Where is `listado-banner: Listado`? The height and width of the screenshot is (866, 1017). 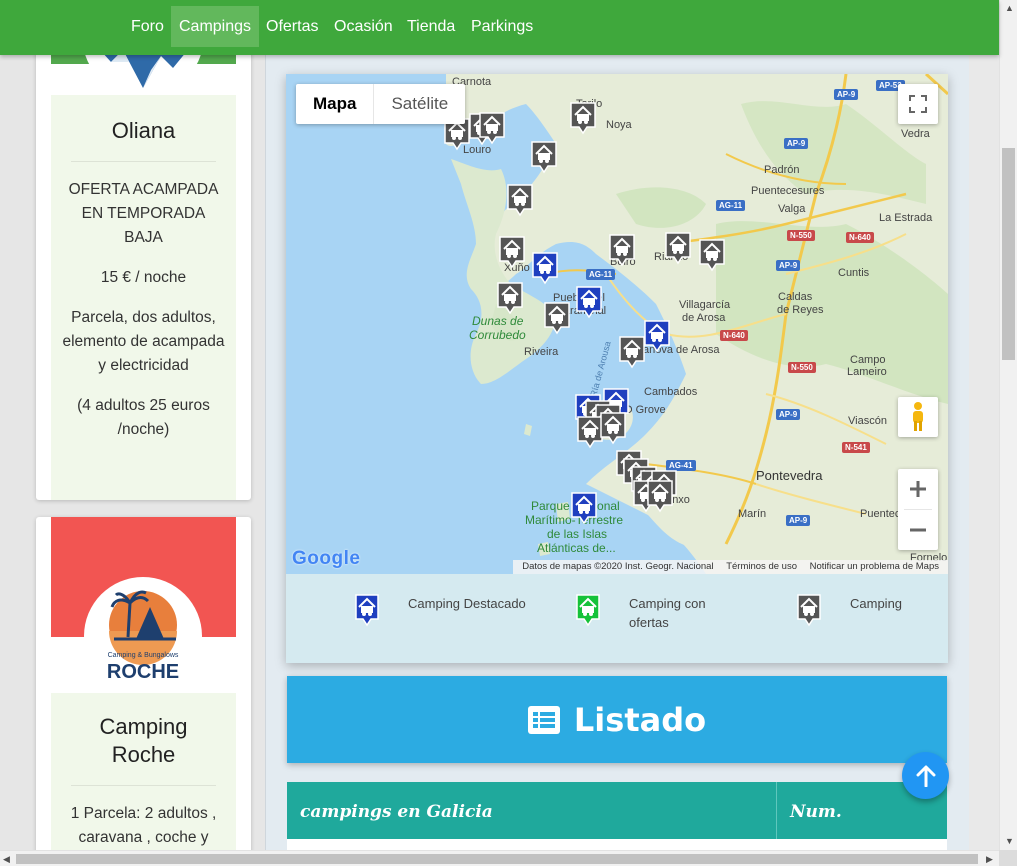
listado-banner: Listado is located at coordinates (617, 719).